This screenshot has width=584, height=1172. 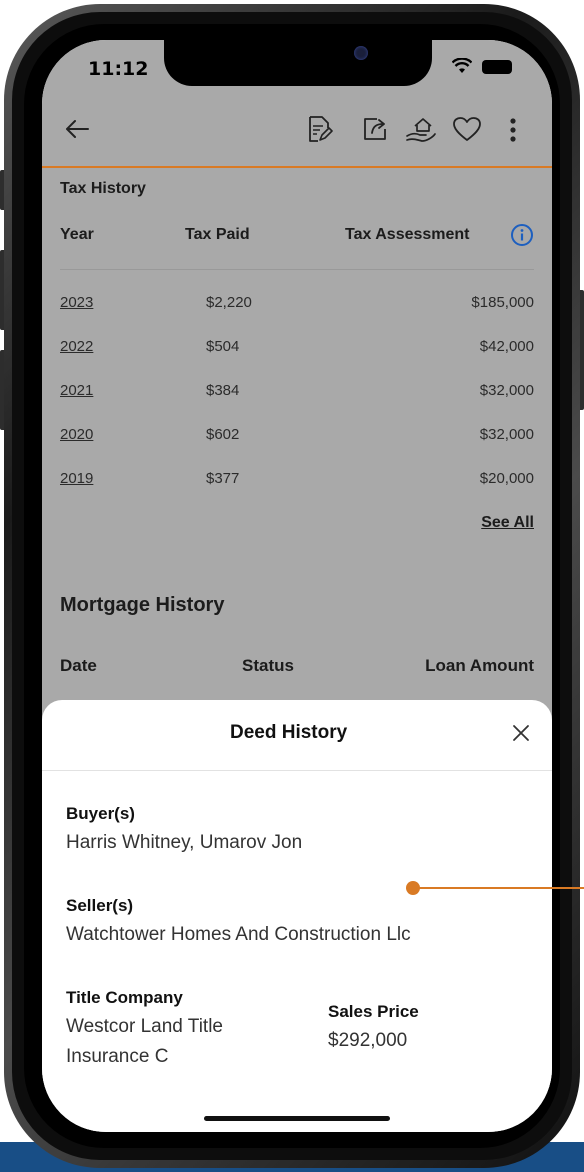 I want to click on tax-row-year-link: 2023, so click(x=76, y=302).